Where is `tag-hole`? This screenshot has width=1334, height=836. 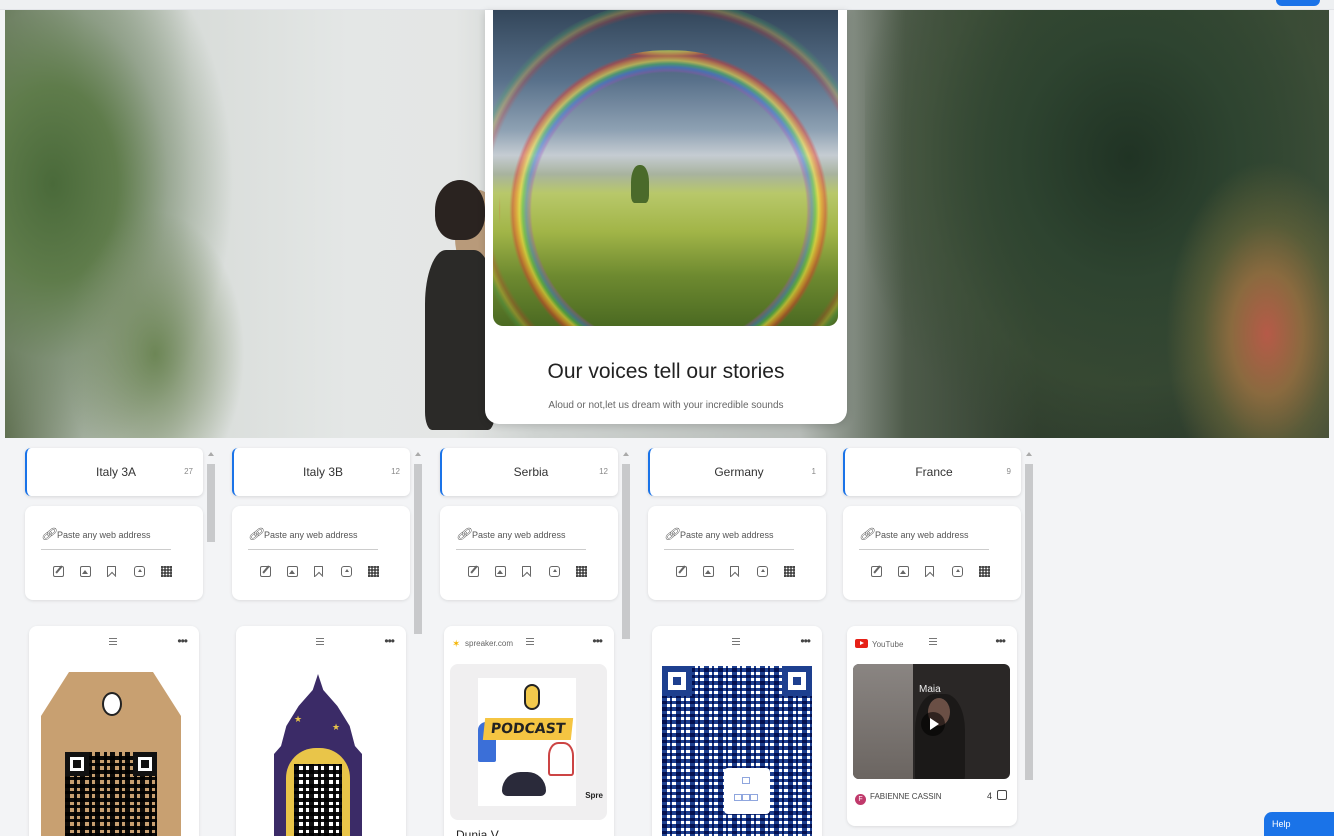
tag-hole is located at coordinates (112, 704).